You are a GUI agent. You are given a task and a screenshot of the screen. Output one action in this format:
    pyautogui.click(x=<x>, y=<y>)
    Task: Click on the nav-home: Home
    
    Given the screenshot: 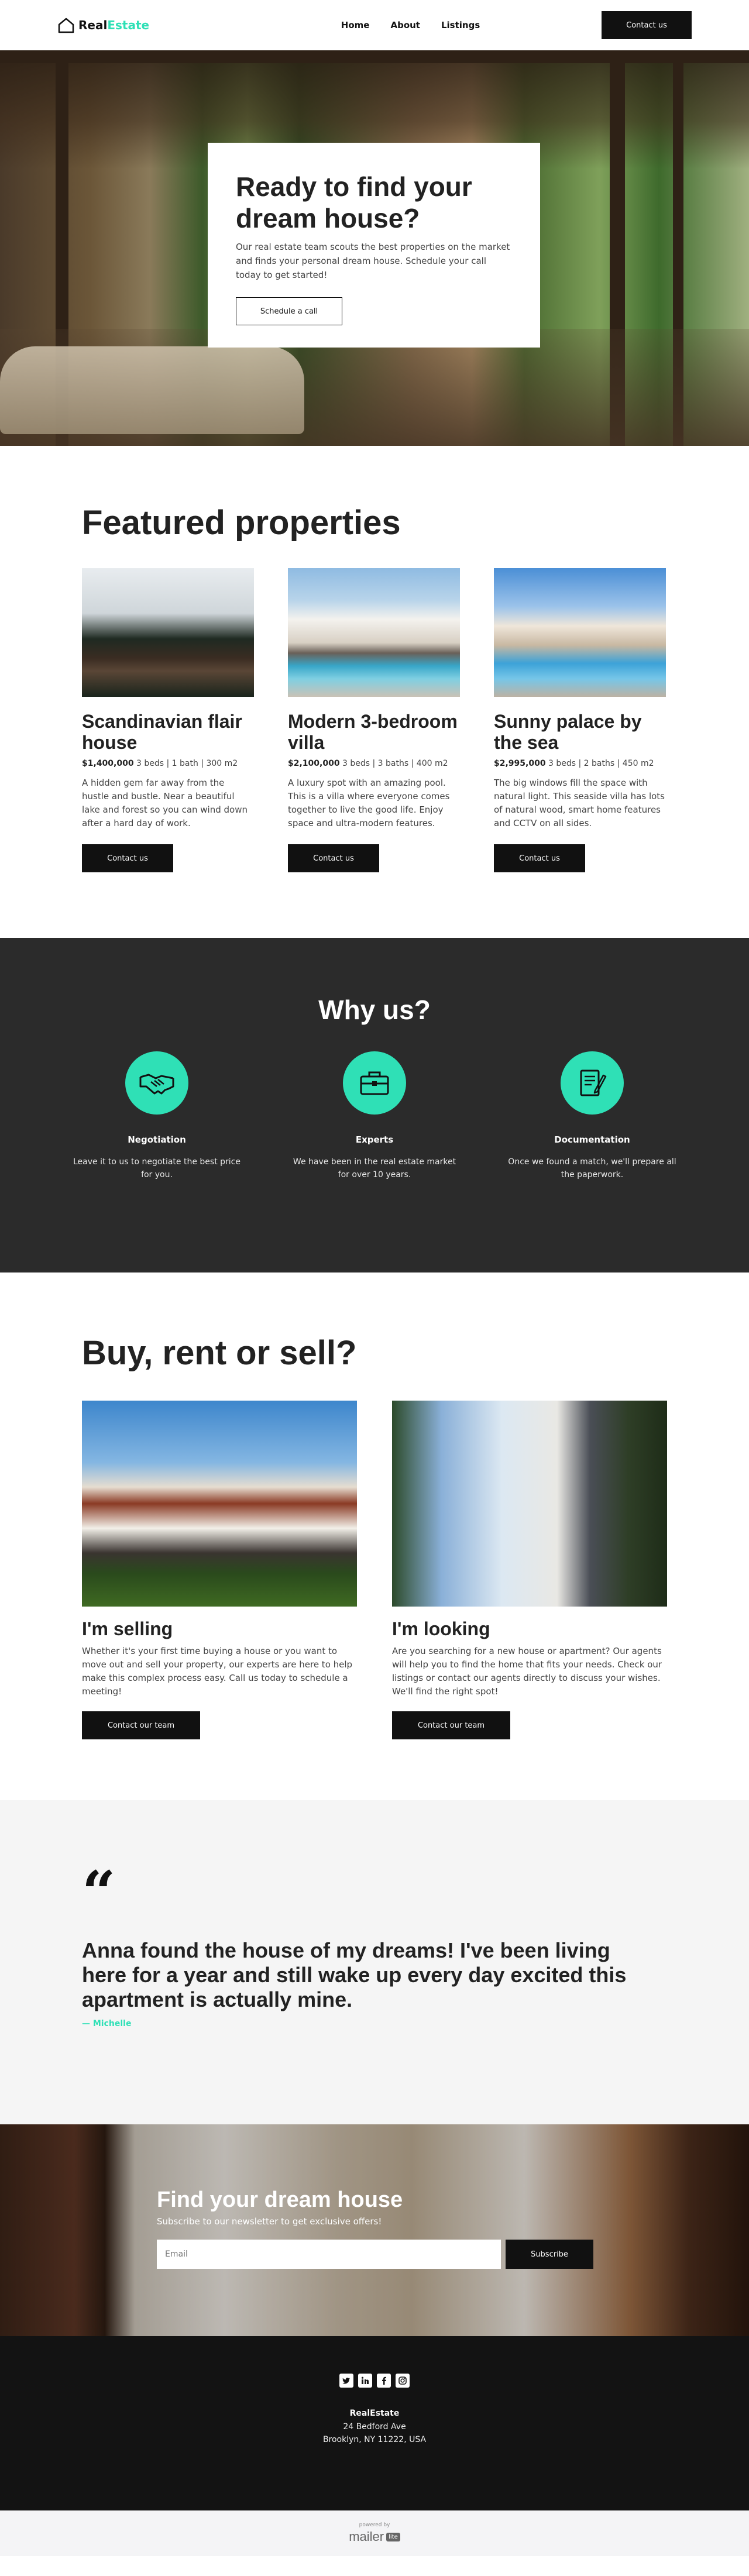 What is the action you would take?
    pyautogui.click(x=356, y=25)
    